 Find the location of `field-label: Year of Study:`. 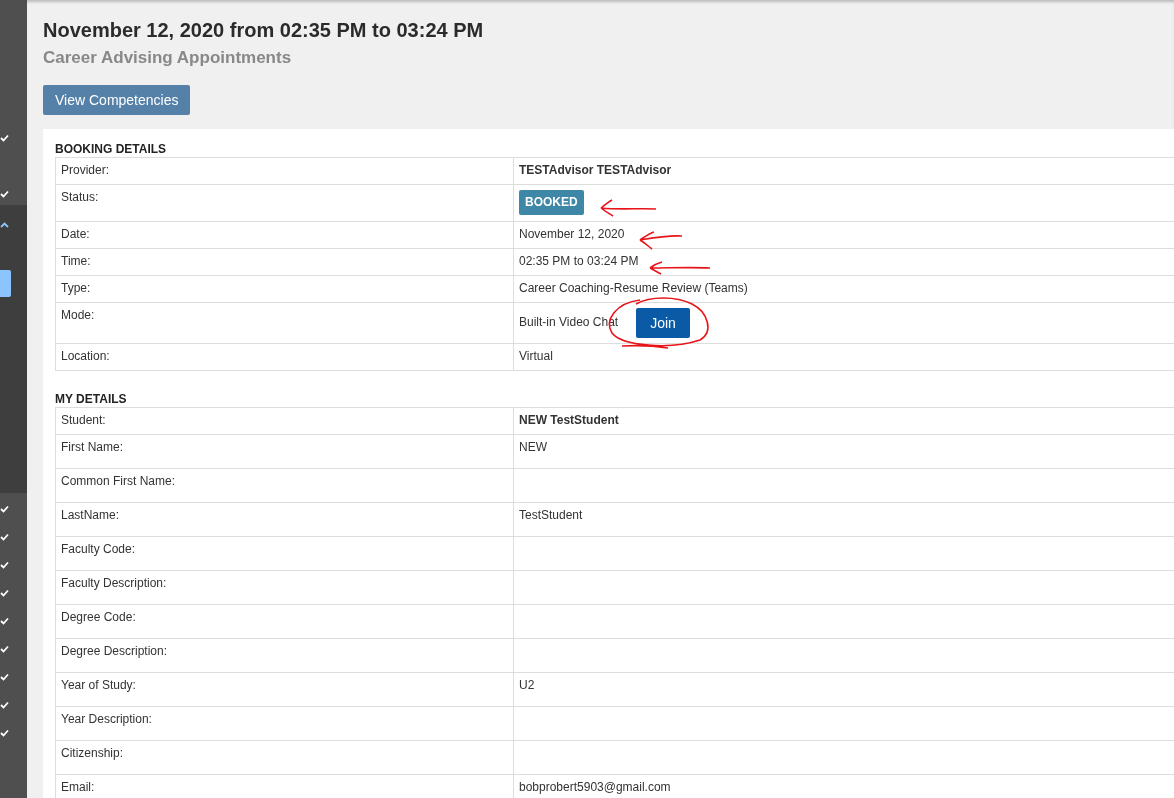

field-label: Year of Study: is located at coordinates (284, 689).